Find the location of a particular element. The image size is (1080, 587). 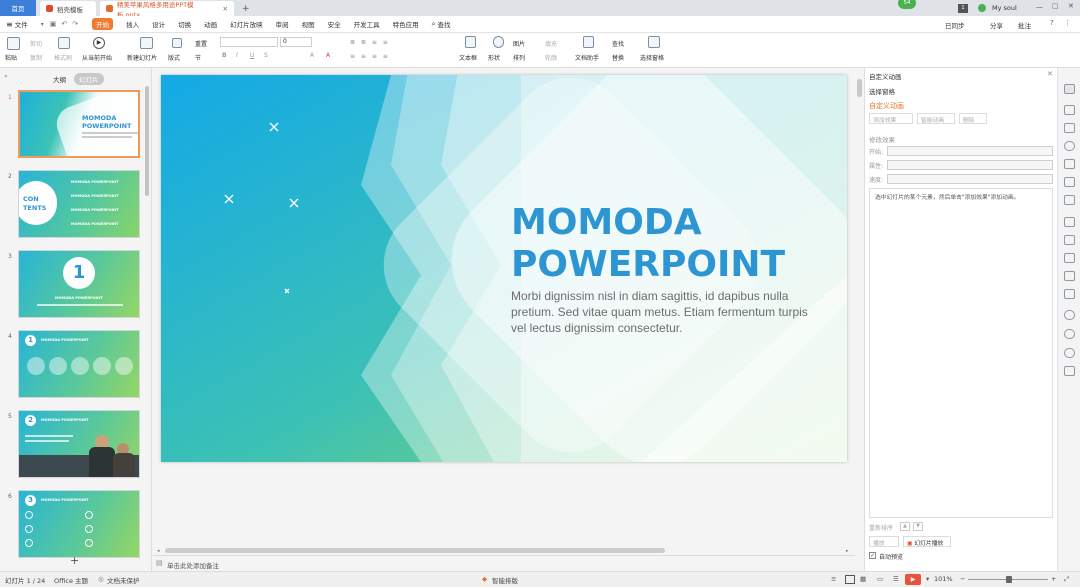

select-pane-icon is located at coordinates (654, 42).